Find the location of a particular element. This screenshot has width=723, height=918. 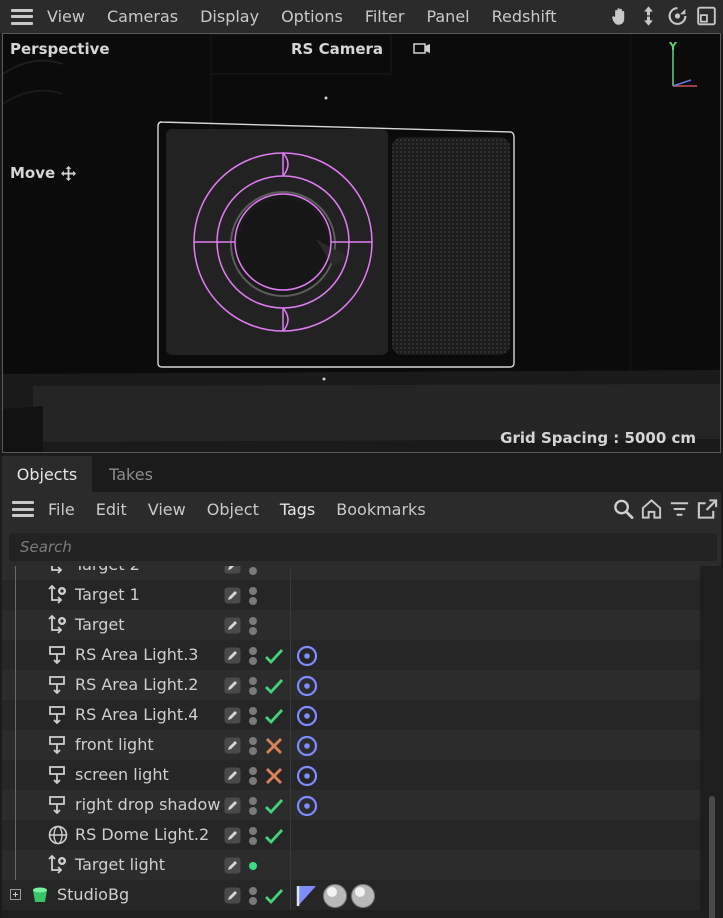

object-row: front light is located at coordinates (351, 745).